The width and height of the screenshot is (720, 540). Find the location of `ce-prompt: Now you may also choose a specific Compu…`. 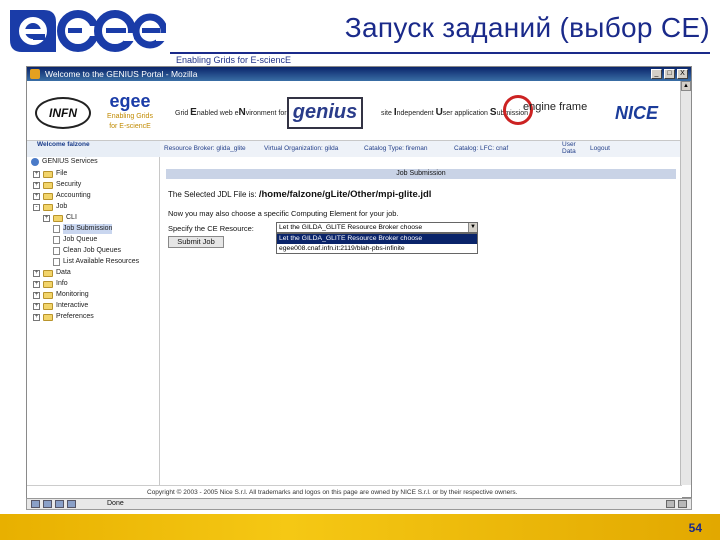

ce-prompt: Now you may also choose a specific Compu… is located at coordinates (283, 213).